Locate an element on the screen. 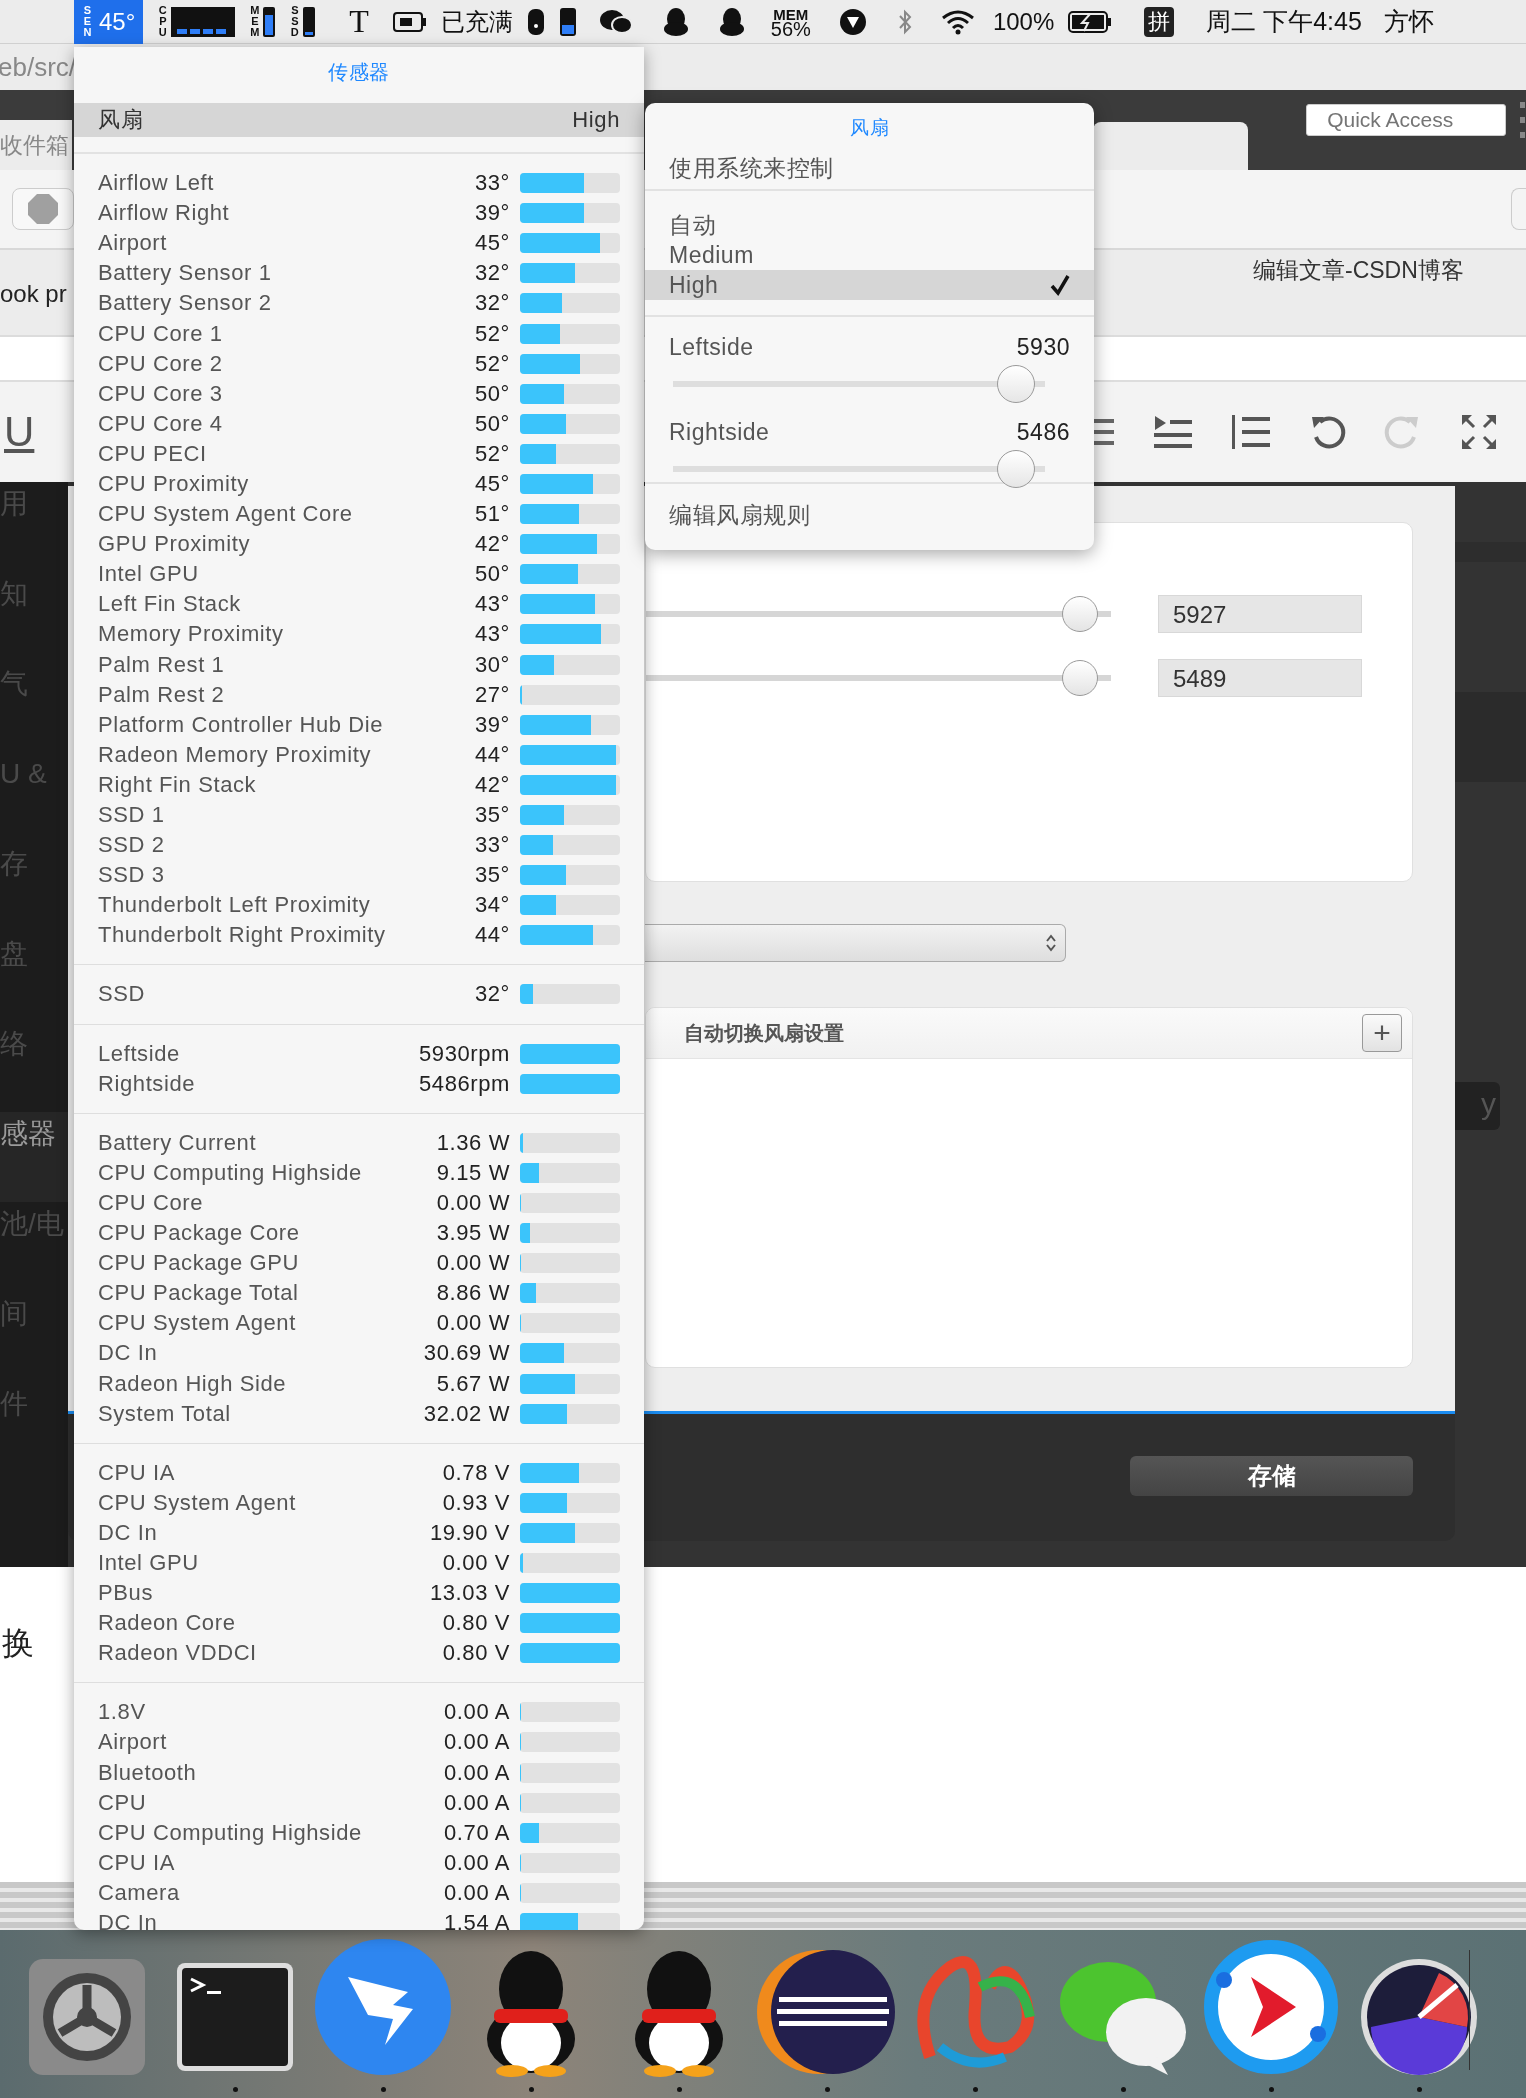 The image size is (1526, 2098). more-icon is located at coordinates (1523, 120).